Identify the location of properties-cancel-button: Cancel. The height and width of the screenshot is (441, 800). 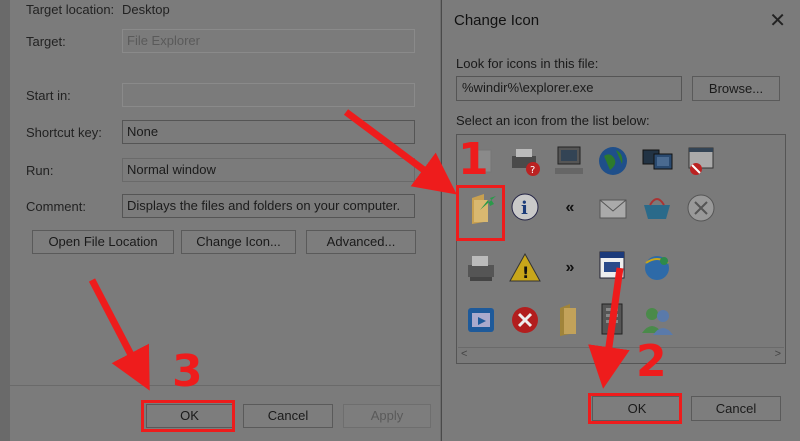
(288, 416).